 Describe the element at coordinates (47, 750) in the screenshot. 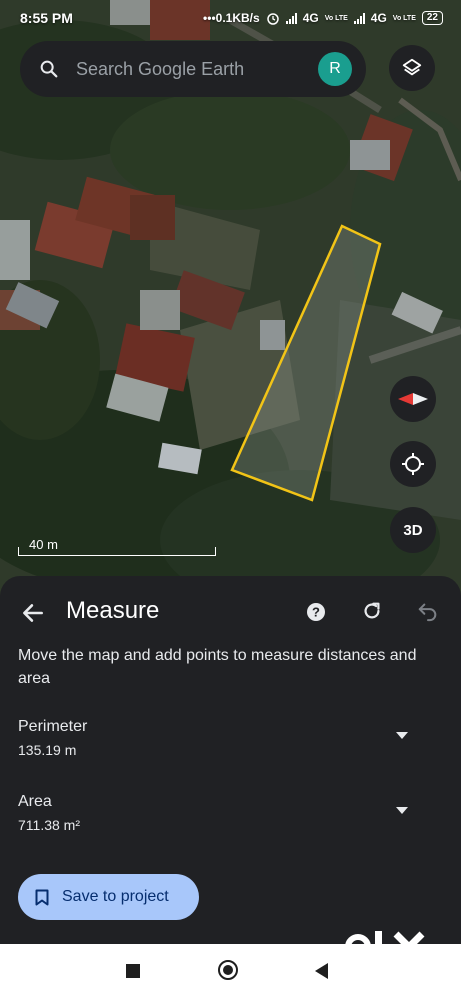

I see `perimeter-value: 135.19 m` at that location.